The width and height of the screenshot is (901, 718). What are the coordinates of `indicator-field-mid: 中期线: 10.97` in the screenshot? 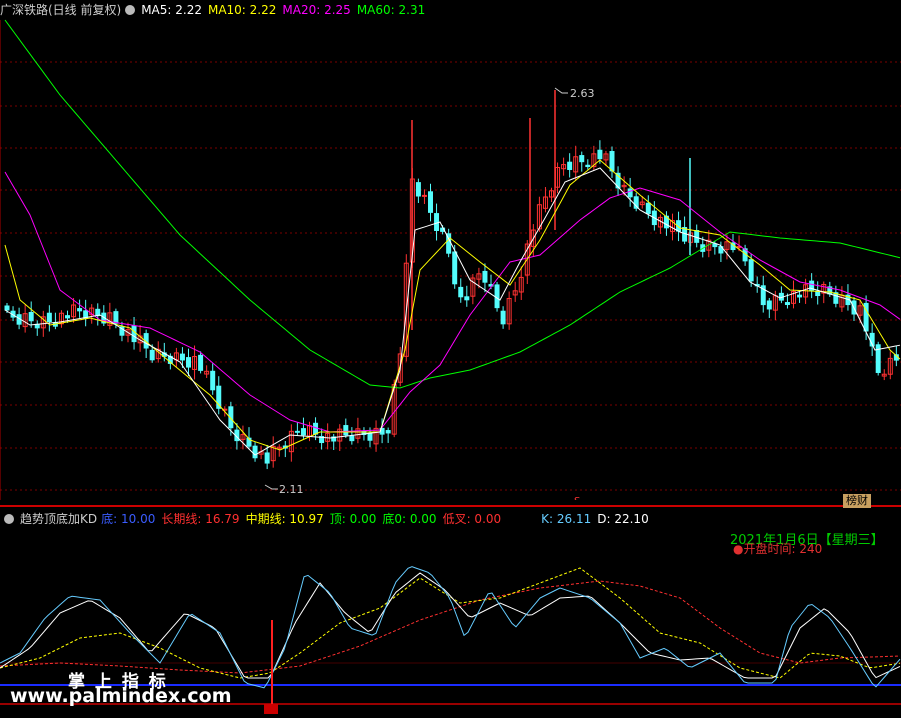 It's located at (284, 519).